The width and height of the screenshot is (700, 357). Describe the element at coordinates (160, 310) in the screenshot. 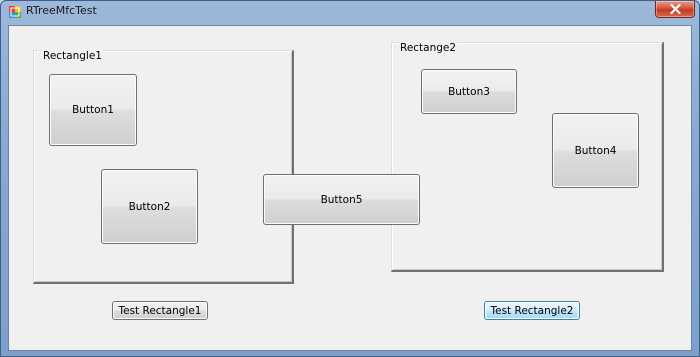

I see `test-rectangle1-button: Test Rectangle1` at that location.